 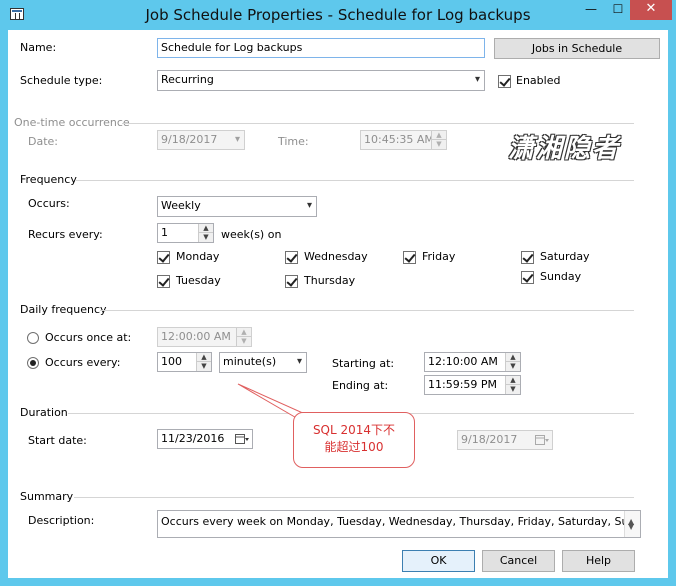 What do you see at coordinates (181, 205) in the screenshot?
I see `occurs-value: Weekly` at bounding box center [181, 205].